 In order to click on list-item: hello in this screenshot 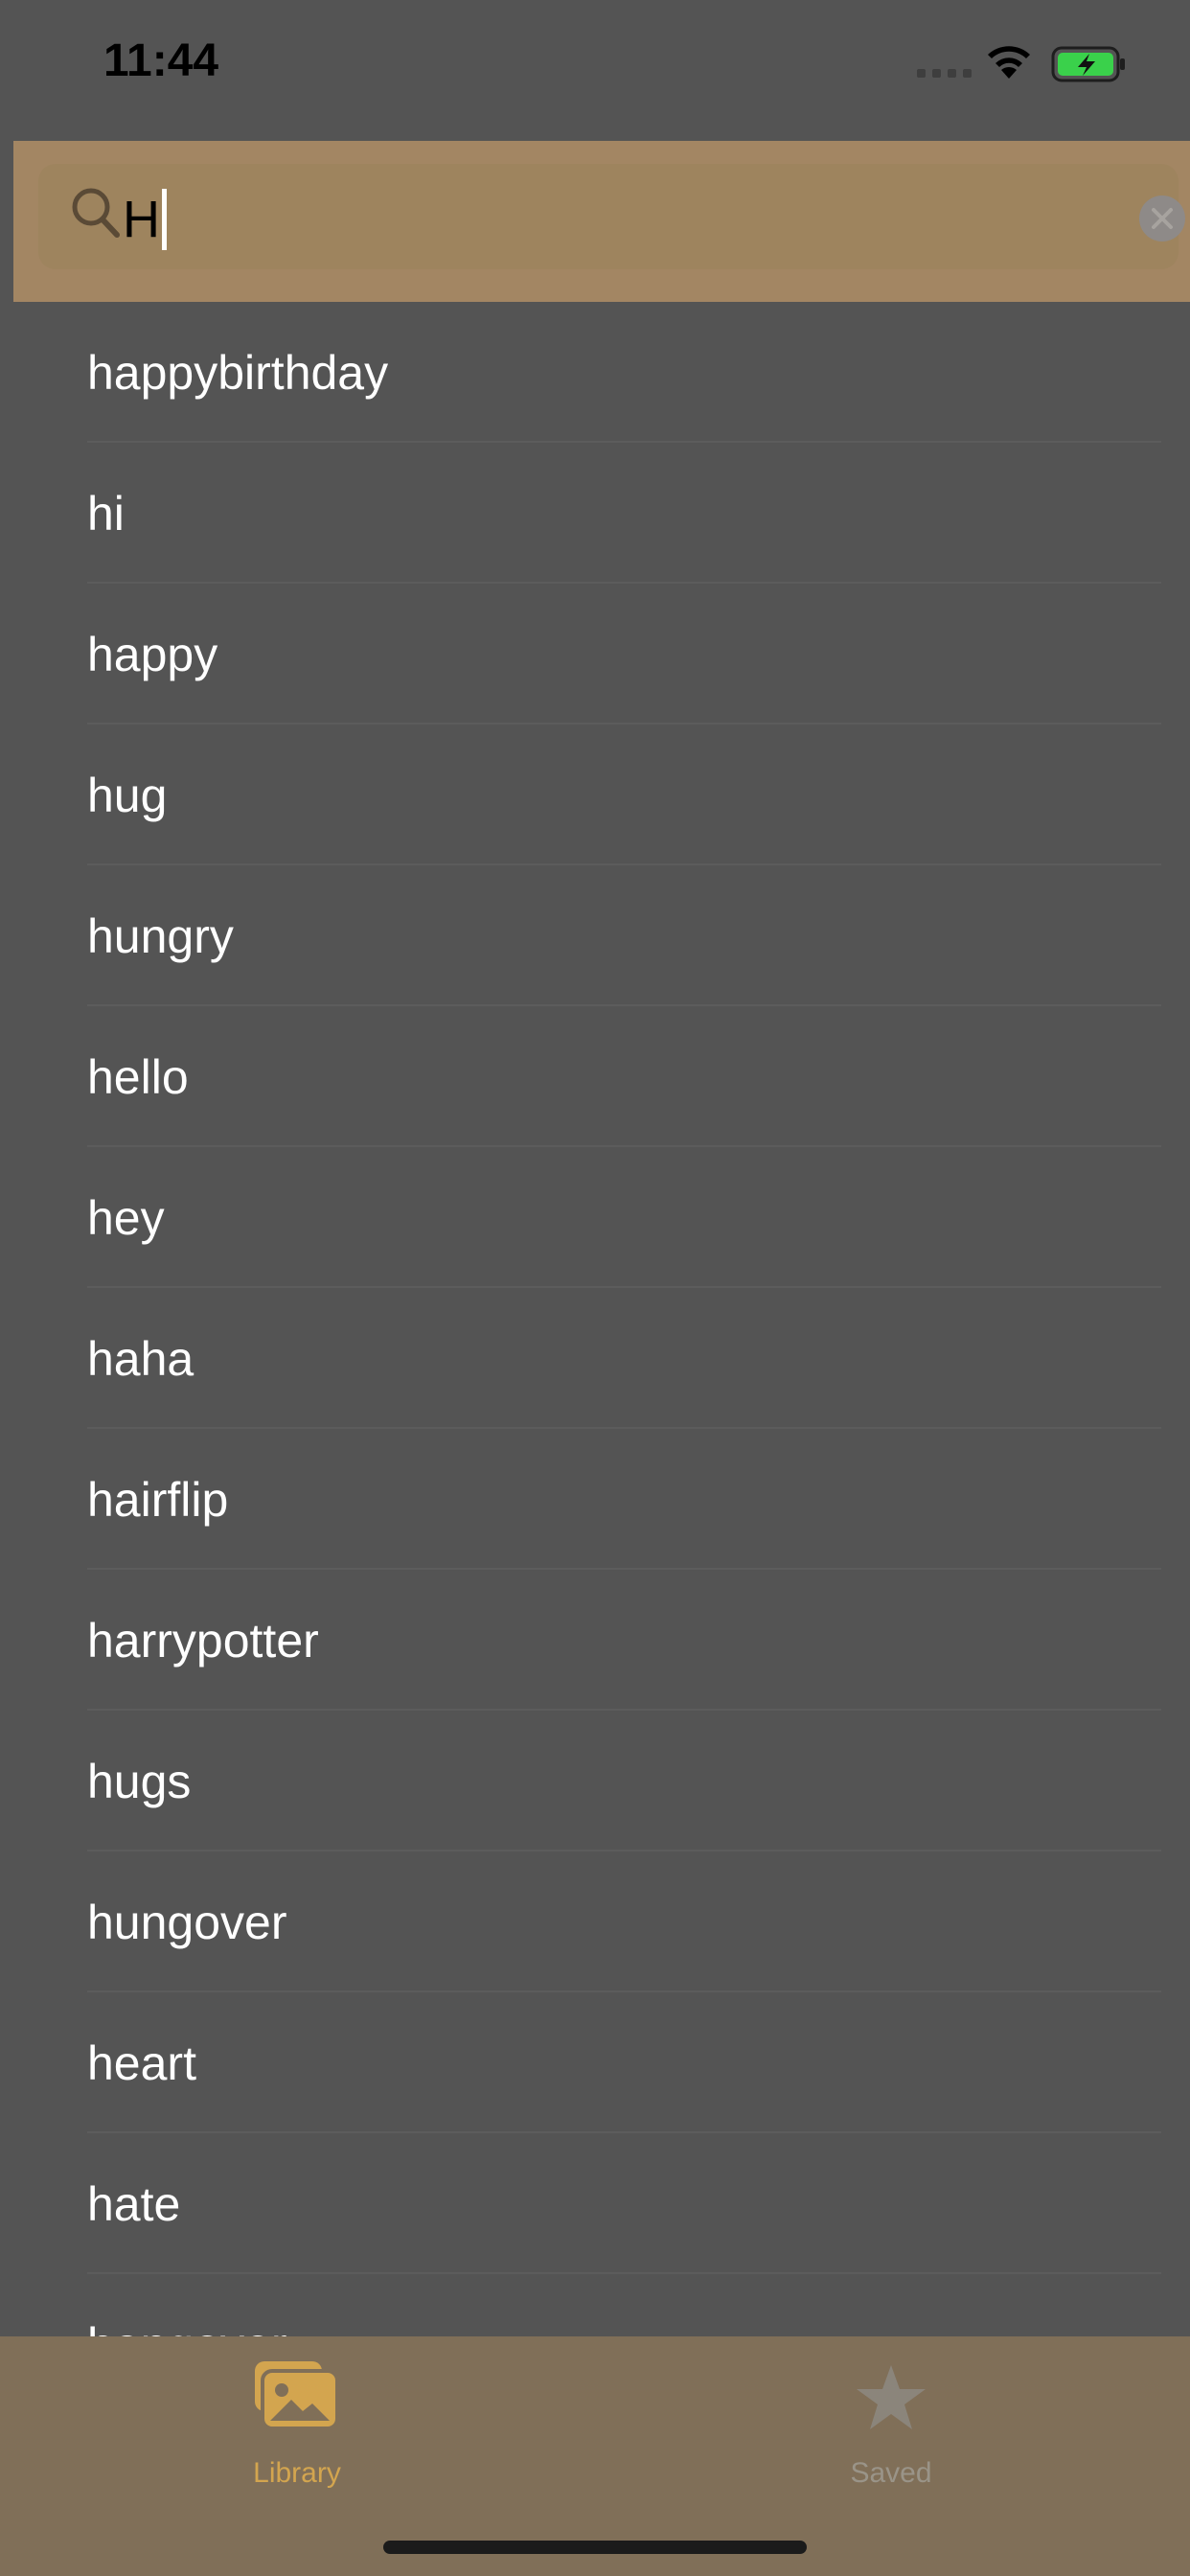, I will do `click(595, 1076)`.